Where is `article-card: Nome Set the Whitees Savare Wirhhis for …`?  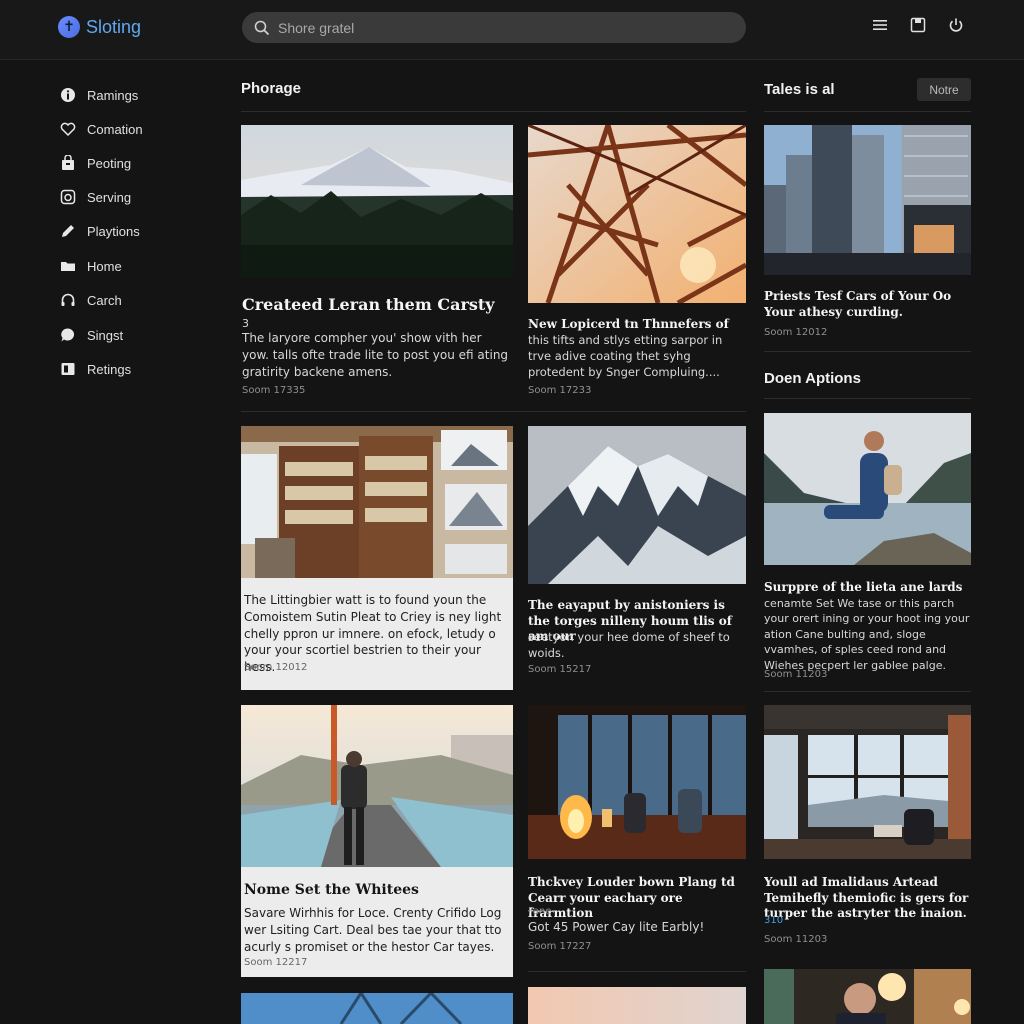 article-card: Nome Set the Whitees Savare Wirhhis for … is located at coordinates (377, 841).